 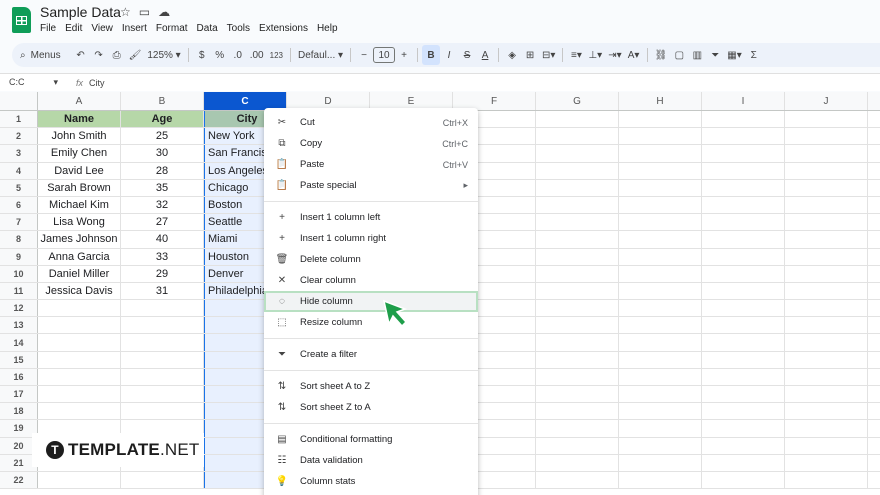 I want to click on cell-b: 29, so click(x=162, y=273).